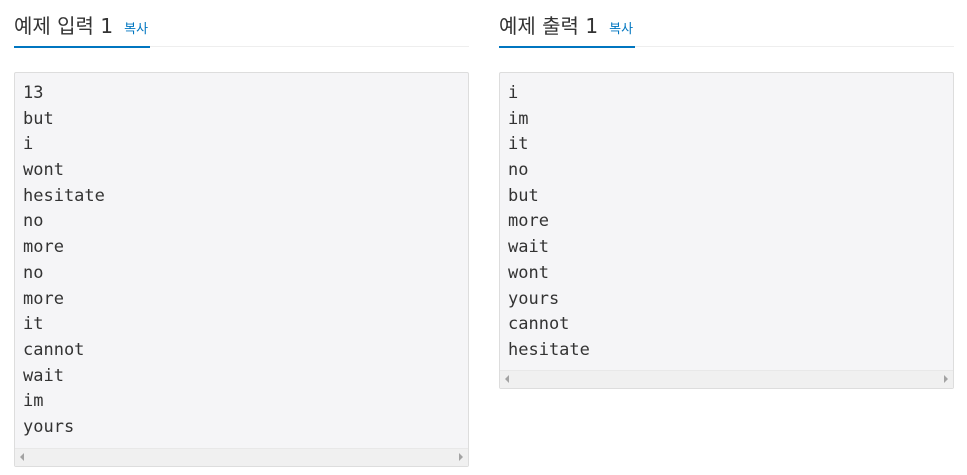 This screenshot has width=967, height=475. I want to click on sample-line: 13, so click(33, 93).